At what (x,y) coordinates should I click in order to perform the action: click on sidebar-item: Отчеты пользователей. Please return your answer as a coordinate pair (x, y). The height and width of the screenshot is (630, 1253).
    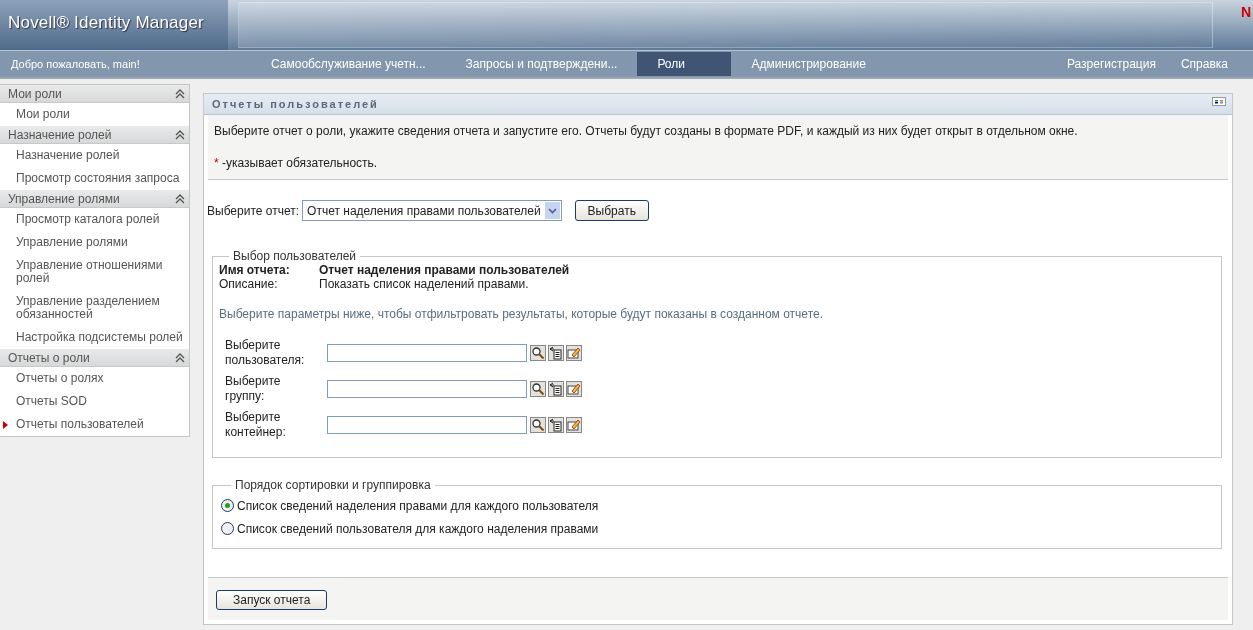
    Looking at the image, I should click on (100, 424).